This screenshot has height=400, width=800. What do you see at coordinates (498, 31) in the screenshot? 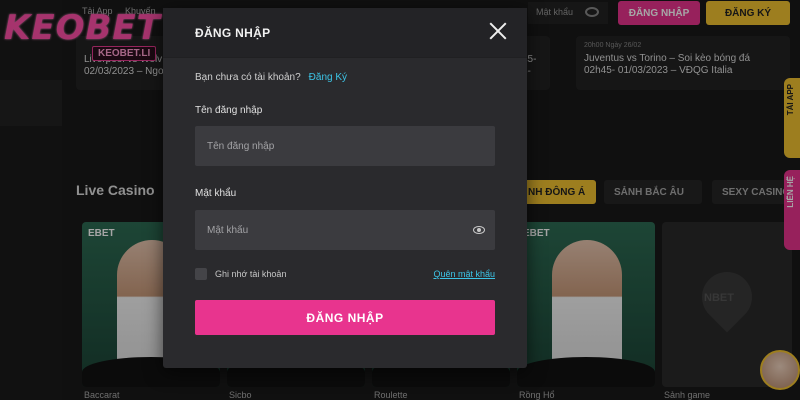
I see `close-icon` at bounding box center [498, 31].